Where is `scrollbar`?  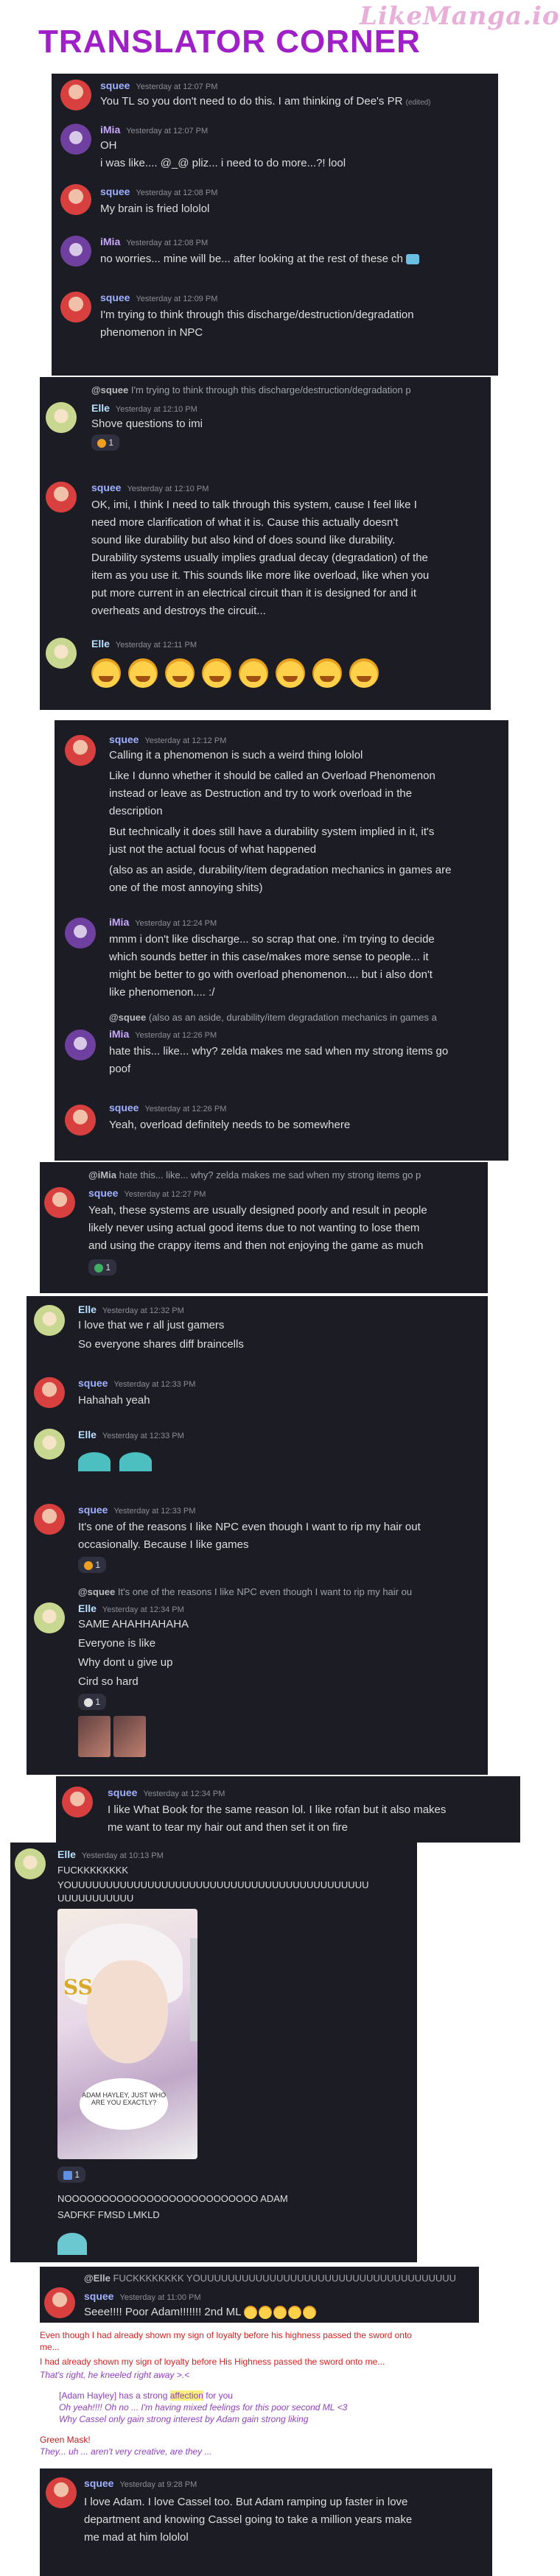
scrollbar is located at coordinates (193, 1989).